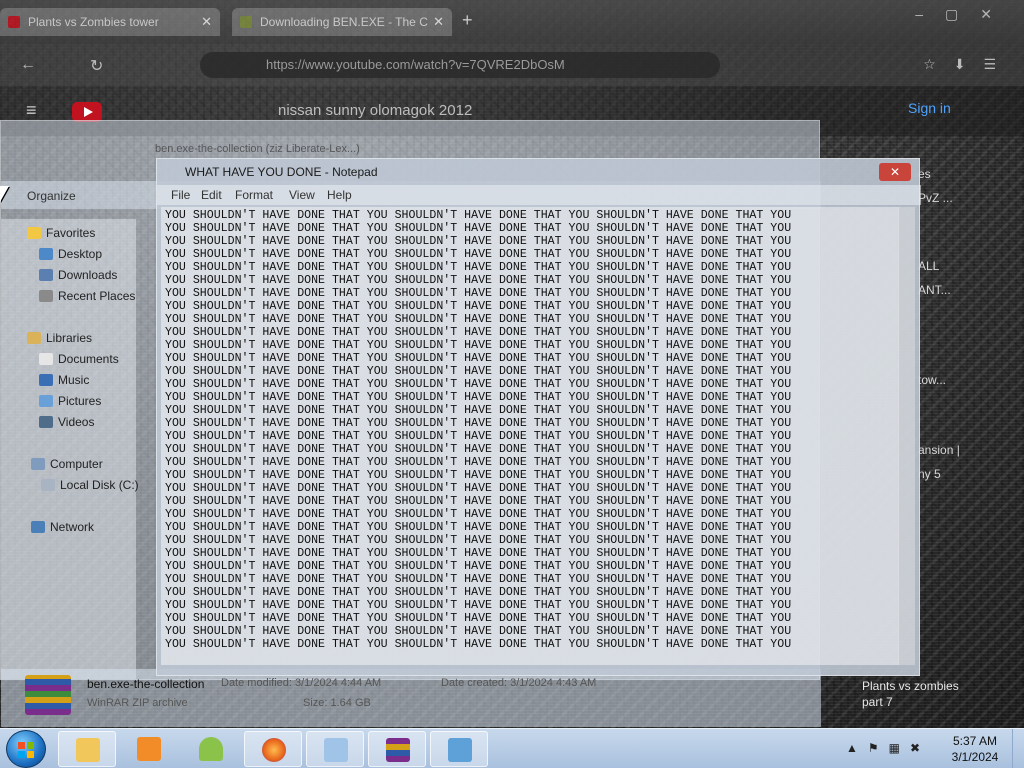 This screenshot has height=768, width=1024. Describe the element at coordinates (46, 422) in the screenshot. I see `videos-icon` at that location.